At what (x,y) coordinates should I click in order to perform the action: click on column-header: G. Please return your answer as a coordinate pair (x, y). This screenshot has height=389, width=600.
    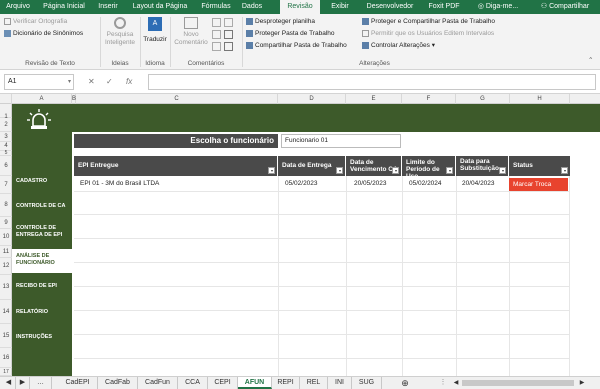
    Looking at the image, I should click on (483, 99).